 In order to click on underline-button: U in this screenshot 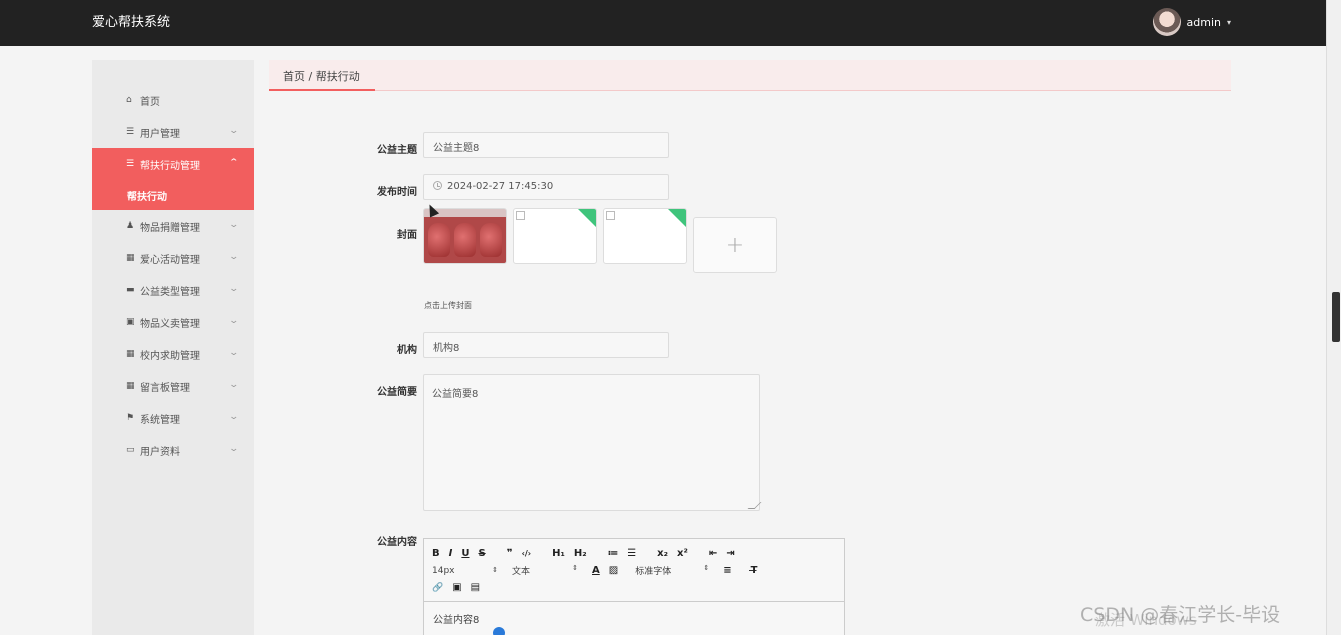, I will do `click(465, 553)`.